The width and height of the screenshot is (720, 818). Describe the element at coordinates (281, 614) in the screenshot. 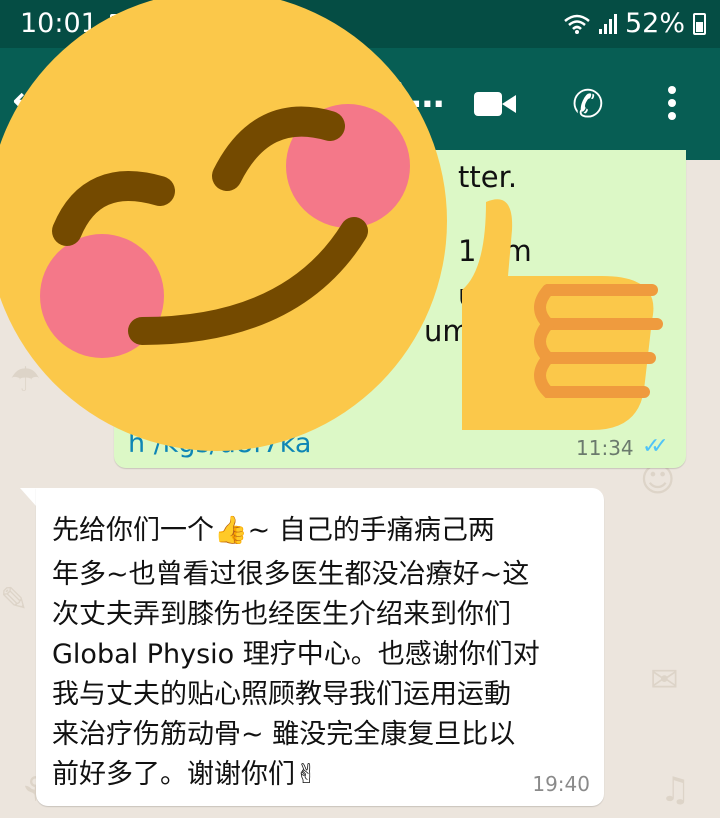

I see `message-text-line: 次丈夫弄到膝伤也经医生介绍来到你们` at that location.